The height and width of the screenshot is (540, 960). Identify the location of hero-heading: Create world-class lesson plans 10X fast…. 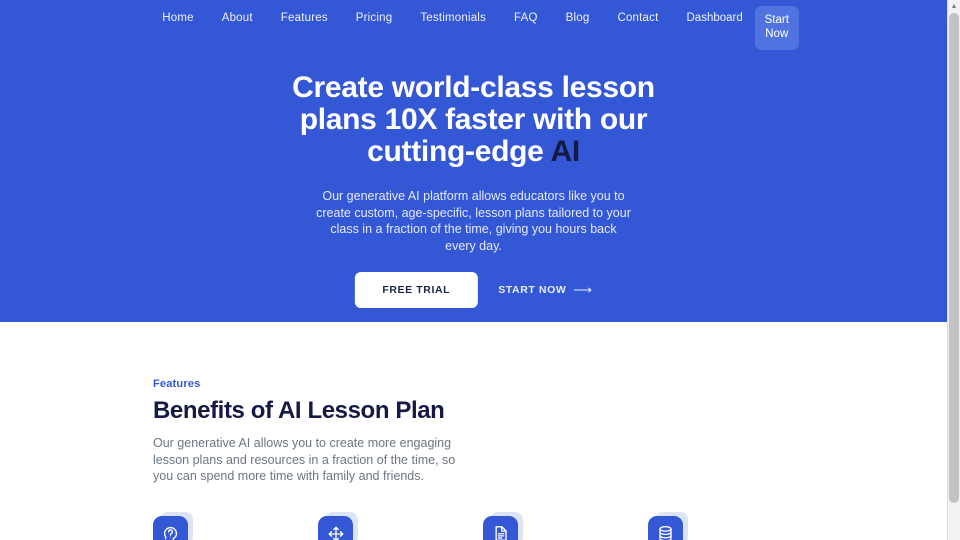
(474, 120).